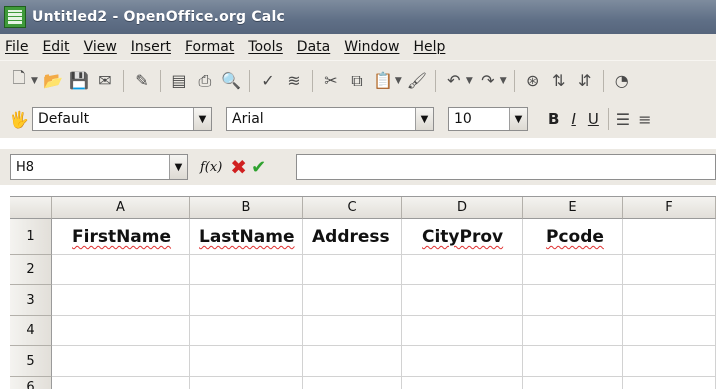 The height and width of the screenshot is (389, 716). Describe the element at coordinates (246, 331) in the screenshot. I see `cell-b4` at that location.